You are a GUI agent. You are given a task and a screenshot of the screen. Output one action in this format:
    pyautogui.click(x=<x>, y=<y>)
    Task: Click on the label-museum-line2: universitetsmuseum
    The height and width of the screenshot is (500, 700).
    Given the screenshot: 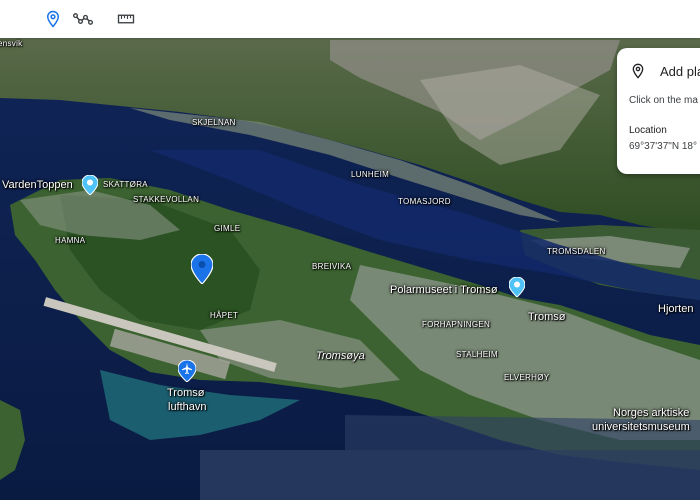 What is the action you would take?
    pyautogui.click(x=641, y=427)
    